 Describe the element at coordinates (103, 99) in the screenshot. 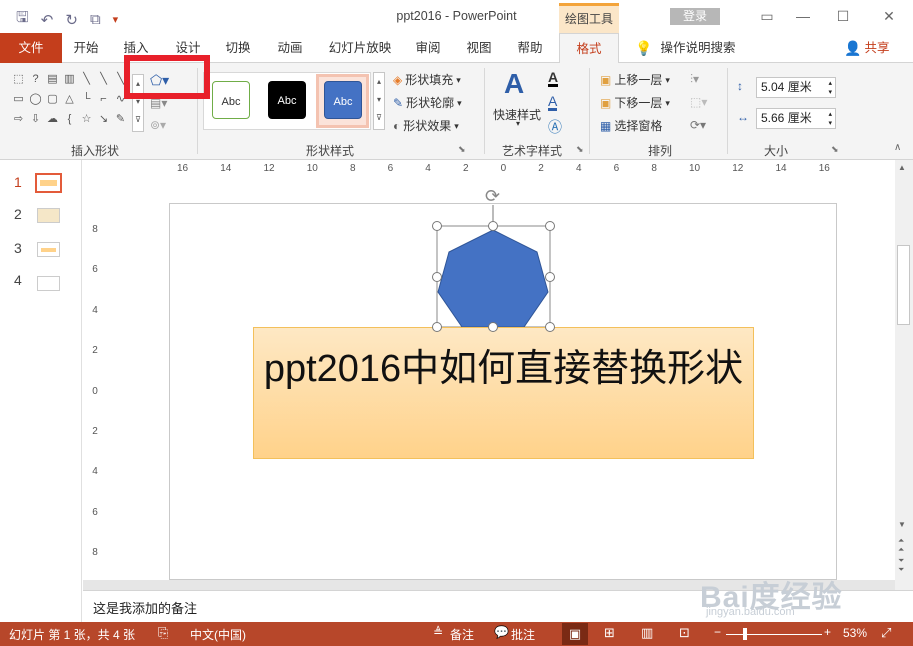

I see `connector-icon: ⌐` at that location.